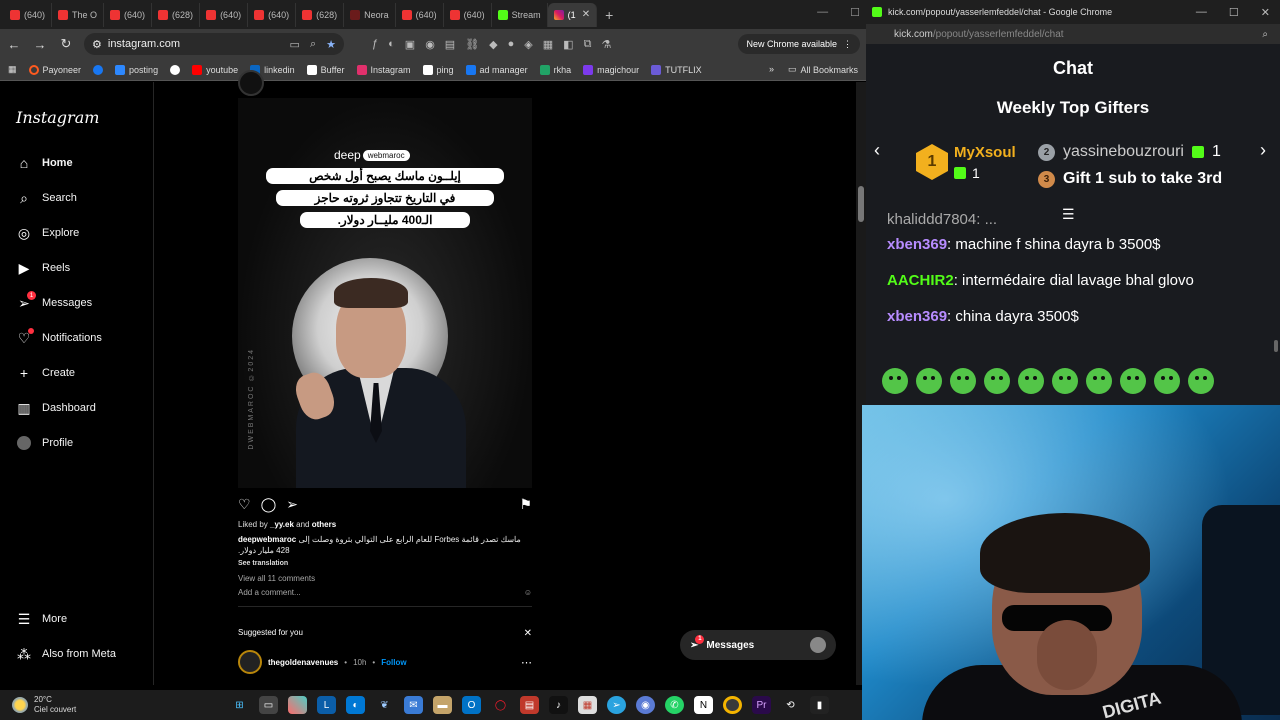 The height and width of the screenshot is (720, 1280). Describe the element at coordinates (430, 44) in the screenshot. I see `camera-extension-icon: ◉` at that location.